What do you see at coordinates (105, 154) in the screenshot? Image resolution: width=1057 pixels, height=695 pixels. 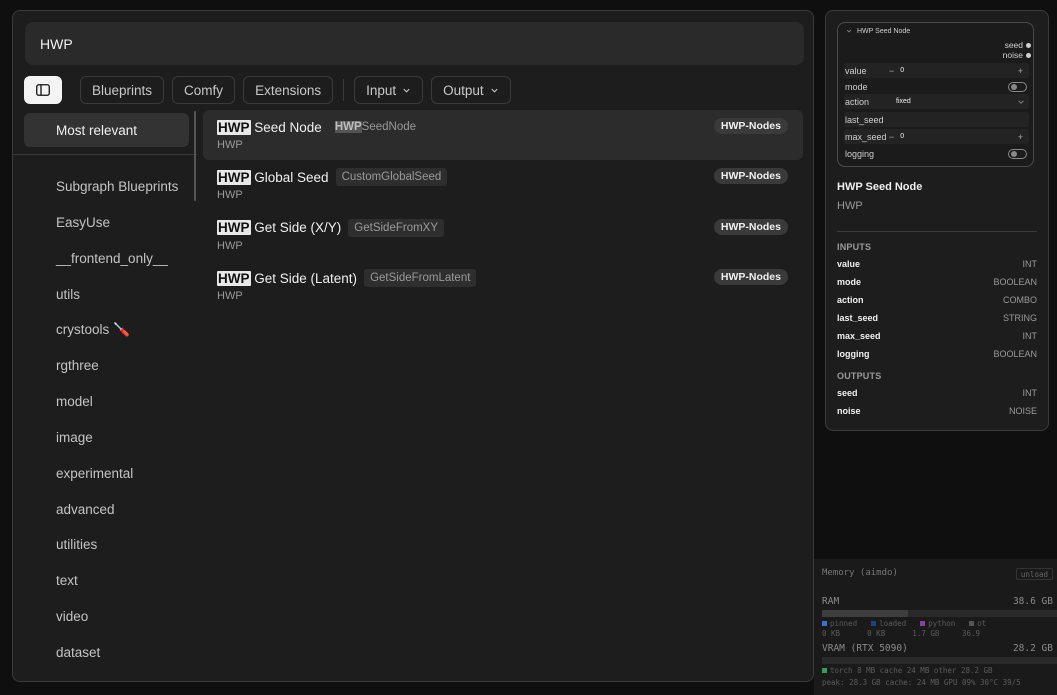 I see `category-divider` at bounding box center [105, 154].